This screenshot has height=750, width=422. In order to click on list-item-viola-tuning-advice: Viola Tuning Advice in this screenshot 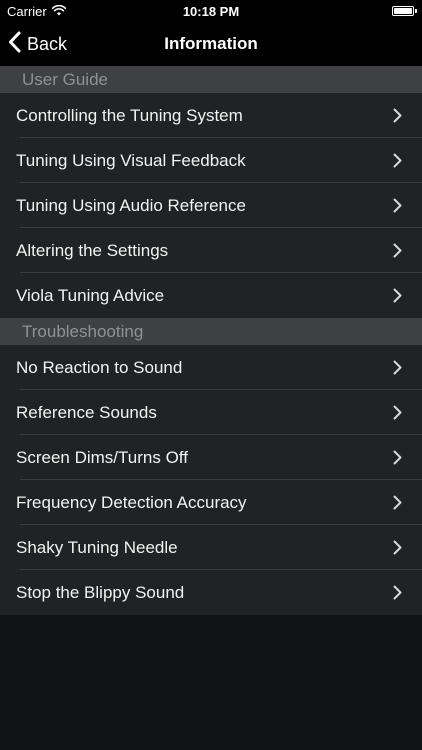, I will do `click(211, 295)`.